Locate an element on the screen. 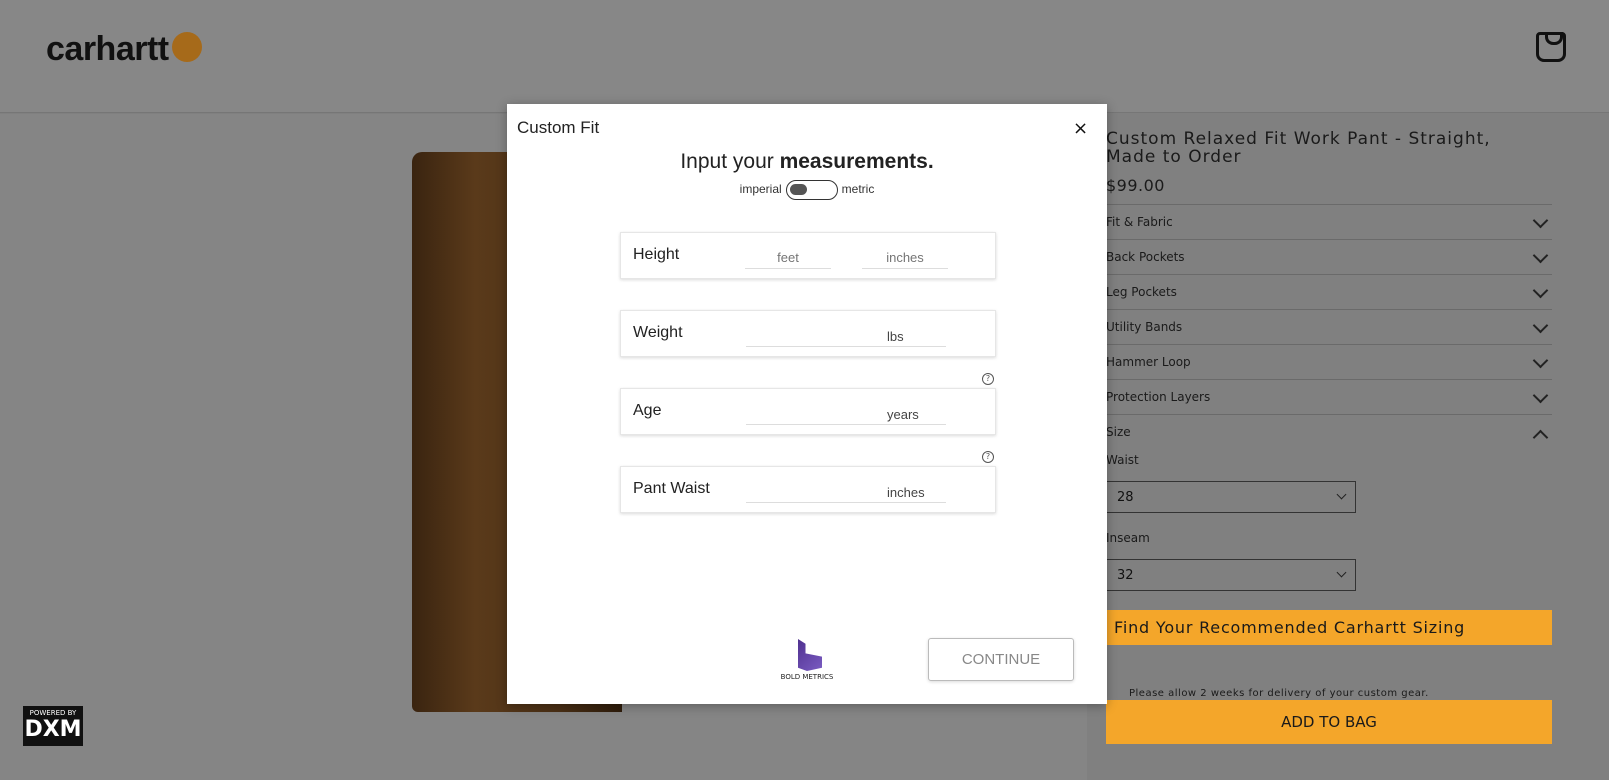 The height and width of the screenshot is (780, 1609). shopping-bag-icon is located at coordinates (1551, 47).